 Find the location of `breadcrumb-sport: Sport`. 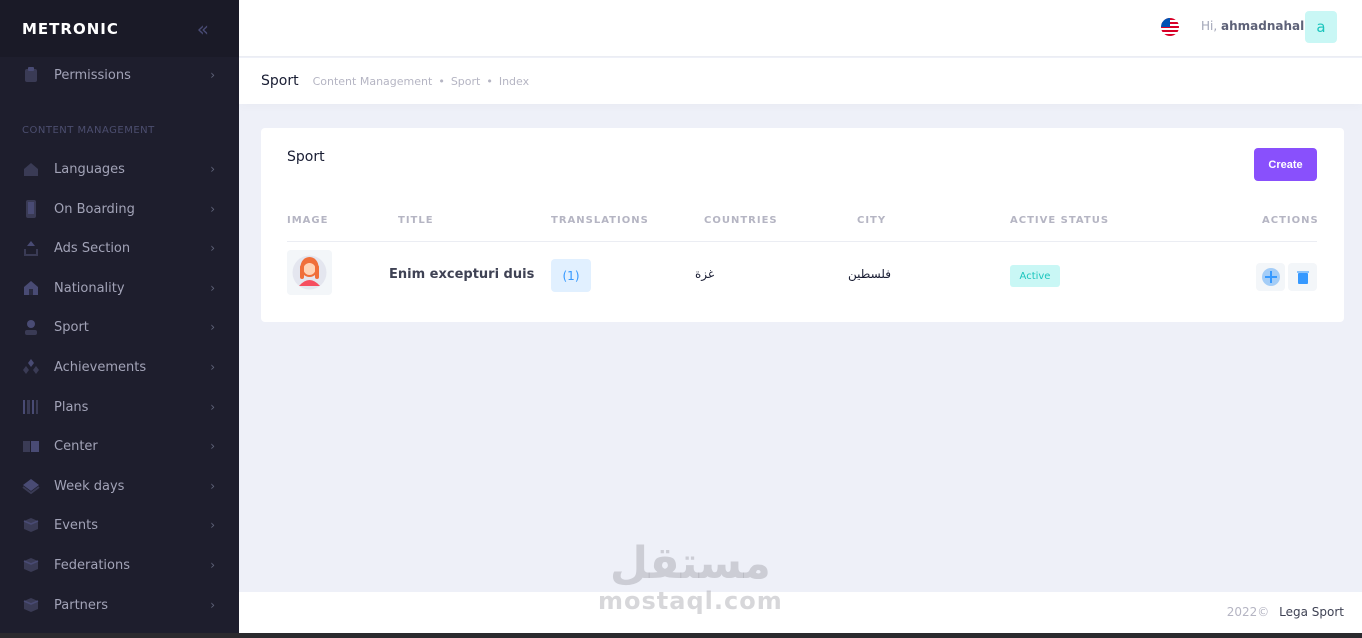

breadcrumb-sport: Sport is located at coordinates (466, 81).